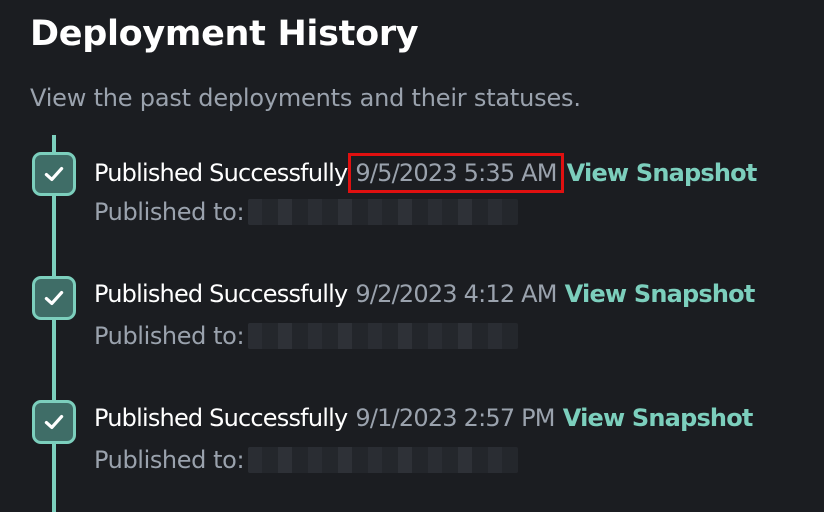 The height and width of the screenshot is (512, 824). I want to click on page-title: Deployment History, so click(224, 34).